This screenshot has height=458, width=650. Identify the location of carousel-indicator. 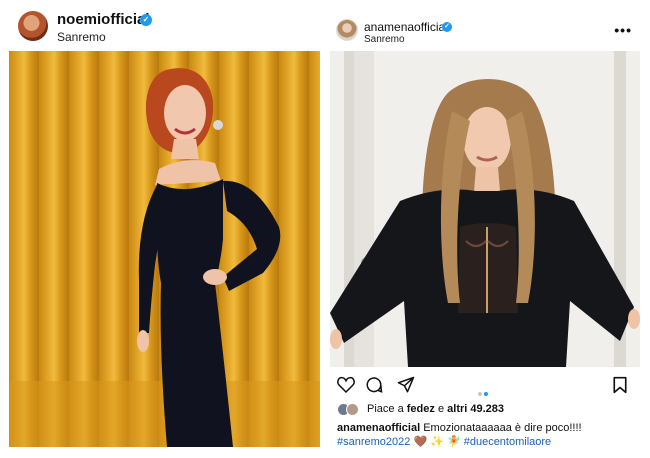
(484, 392).